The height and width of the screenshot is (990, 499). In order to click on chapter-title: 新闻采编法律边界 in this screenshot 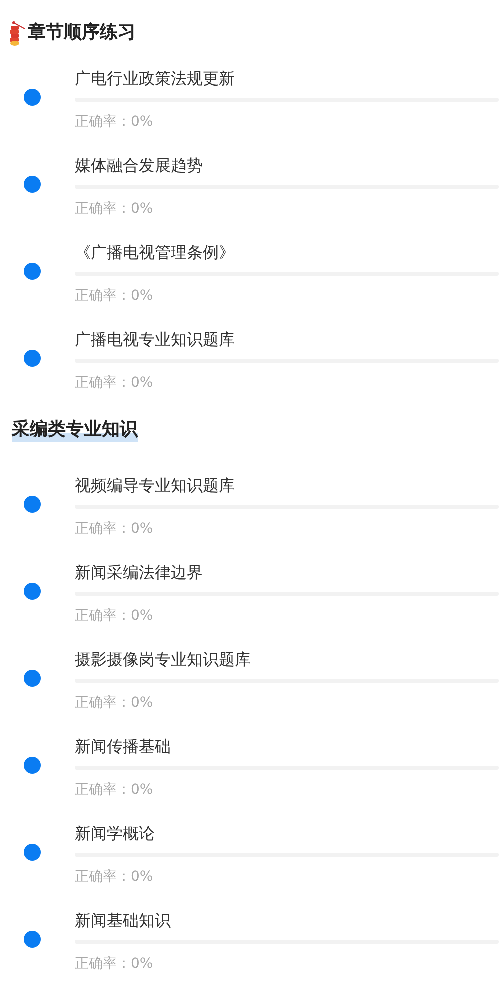, I will do `click(287, 573)`.